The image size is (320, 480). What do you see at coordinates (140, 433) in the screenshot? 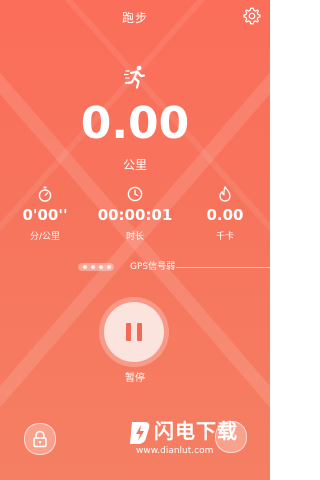
I see `lightning-logo` at bounding box center [140, 433].